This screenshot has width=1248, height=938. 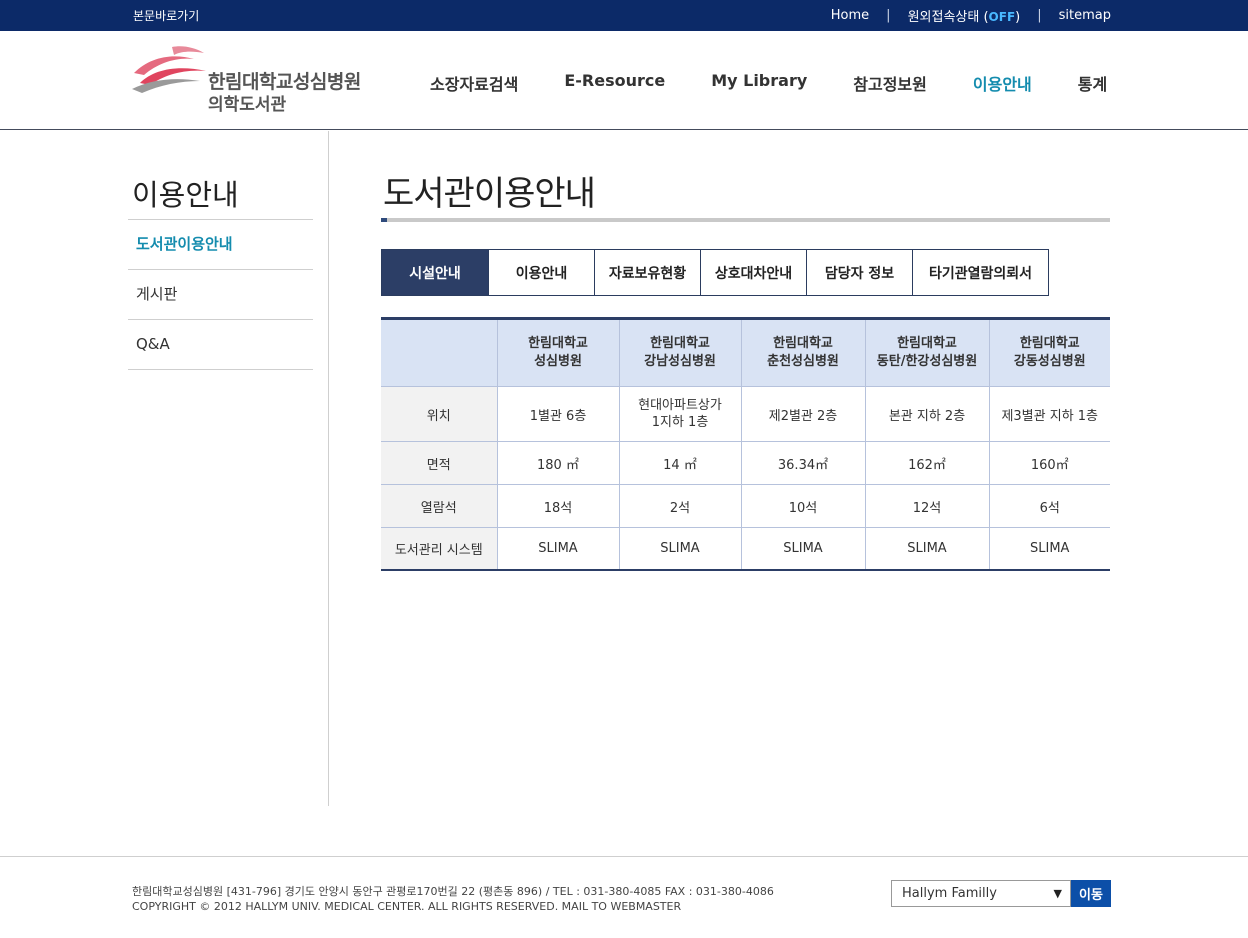 I want to click on title-underline-accent, so click(x=384, y=220).